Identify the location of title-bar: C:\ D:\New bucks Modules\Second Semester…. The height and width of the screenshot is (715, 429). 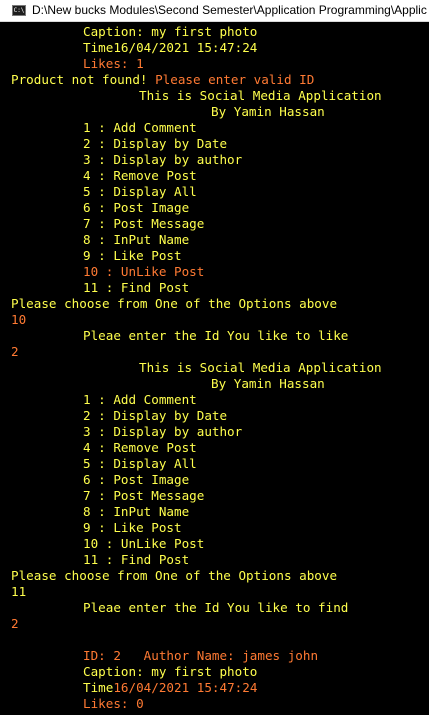
(214, 11).